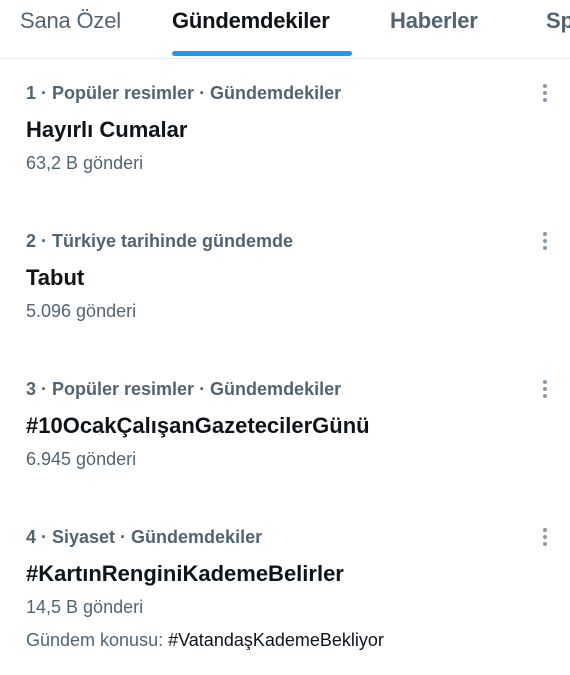 This screenshot has height=675, width=570. What do you see at coordinates (198, 425) in the screenshot?
I see `trend-title: #10OcakÇalışanGazetecilerGünü` at bounding box center [198, 425].